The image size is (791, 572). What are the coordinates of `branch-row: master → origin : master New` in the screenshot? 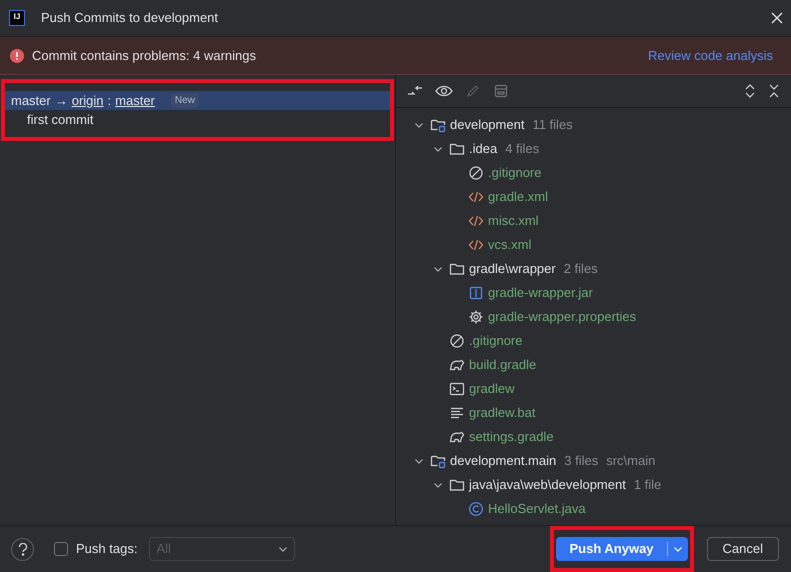 It's located at (197, 100).